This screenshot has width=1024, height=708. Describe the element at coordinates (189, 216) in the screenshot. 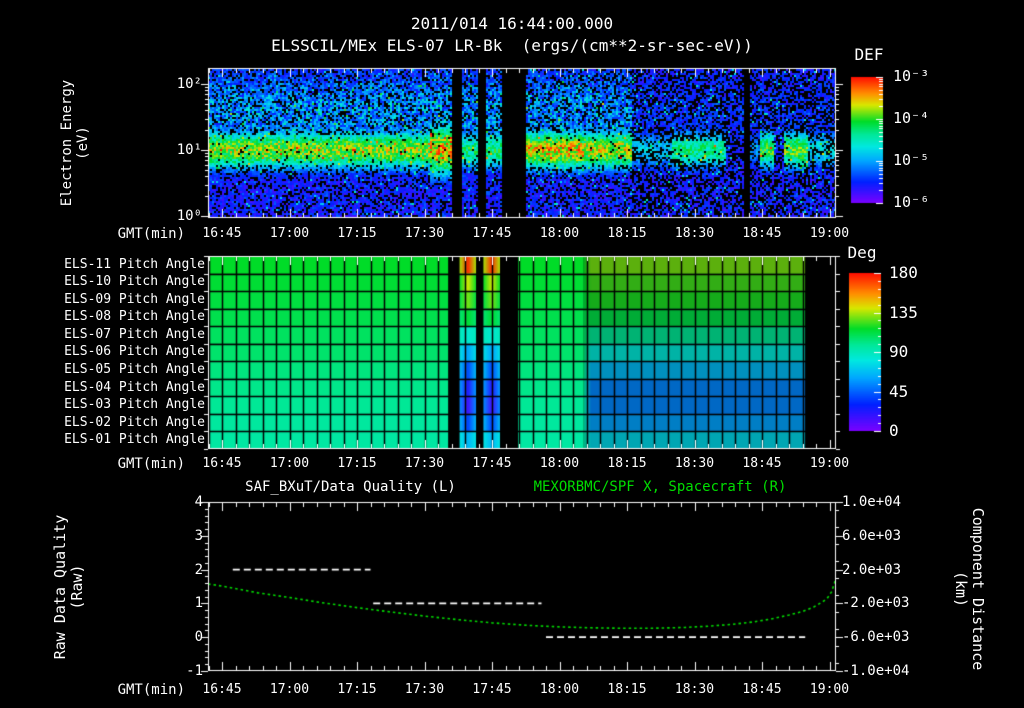

I see `spectrogram-ytick-1: 10⁰` at that location.